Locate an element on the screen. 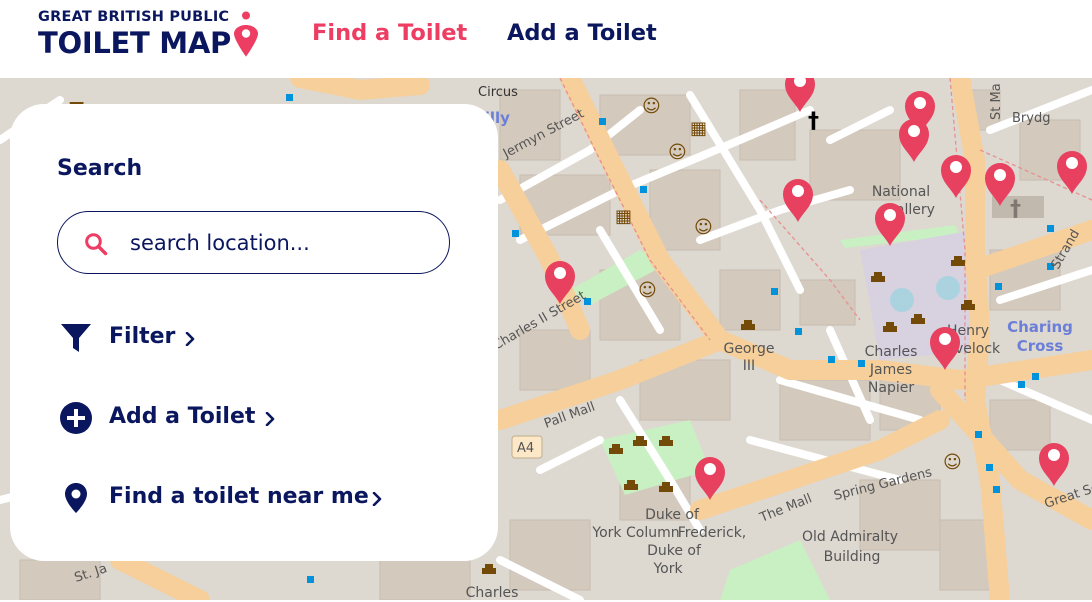 This screenshot has width=1092, height=602. svg-text: James is located at coordinates (890, 370).